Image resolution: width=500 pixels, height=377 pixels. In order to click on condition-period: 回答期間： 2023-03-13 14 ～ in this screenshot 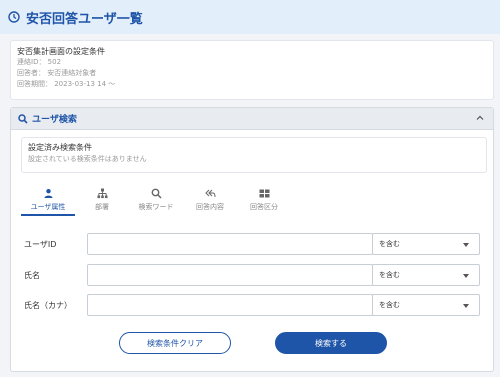, I will do `click(66, 84)`.